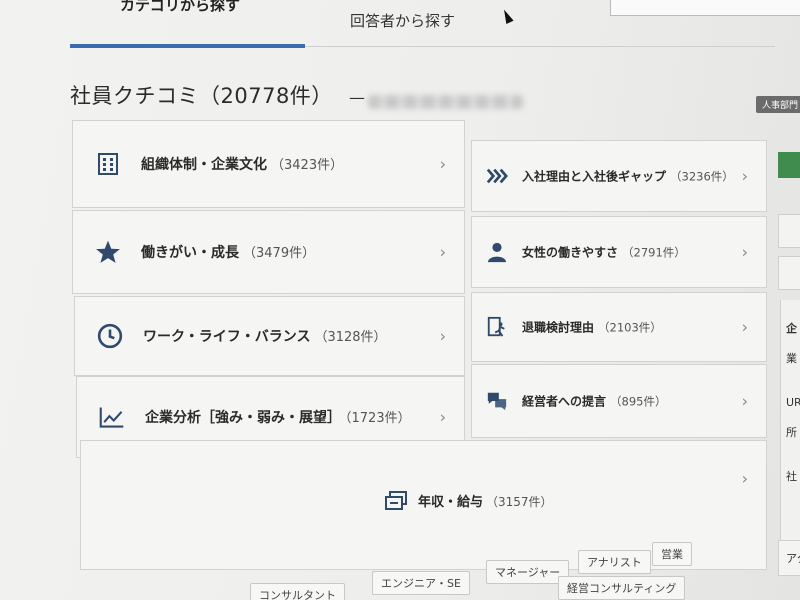 Image resolution: width=800 pixels, height=600 pixels. I want to click on tag-engineer: エンジニア・SE, so click(421, 583).